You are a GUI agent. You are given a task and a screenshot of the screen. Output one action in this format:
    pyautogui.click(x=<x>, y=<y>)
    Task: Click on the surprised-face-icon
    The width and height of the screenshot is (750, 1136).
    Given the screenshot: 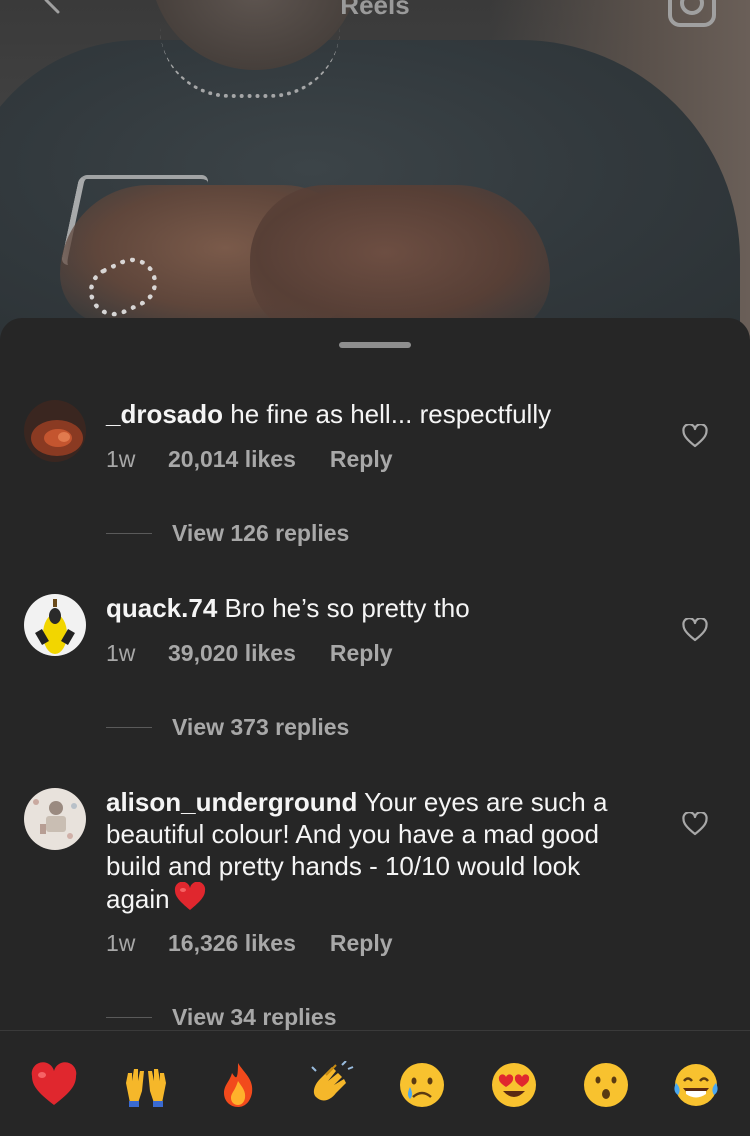 What is the action you would take?
    pyautogui.click(x=606, y=1085)
    